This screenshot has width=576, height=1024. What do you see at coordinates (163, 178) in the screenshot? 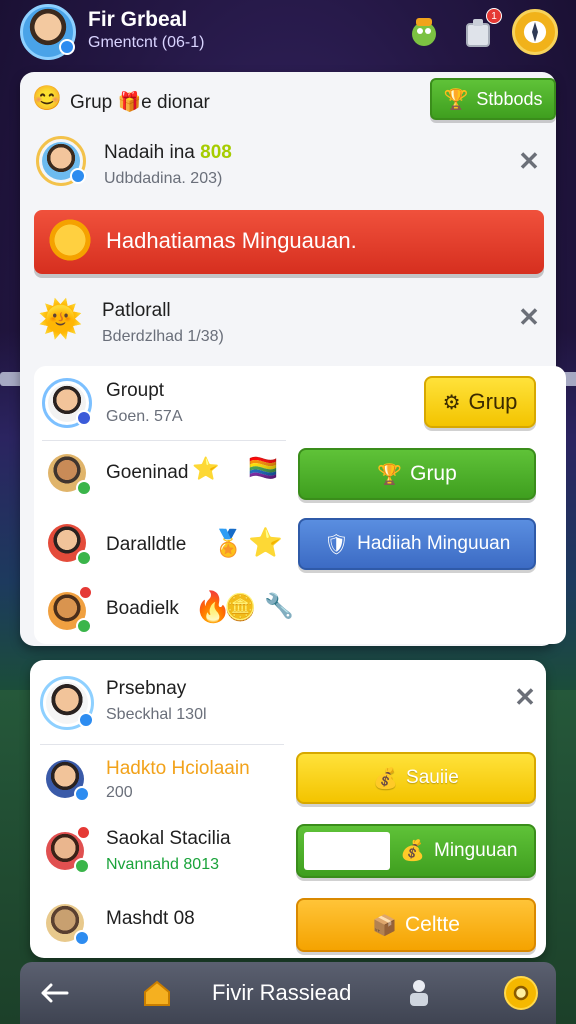
I see `user-subtext: Udbdadina. 203)` at bounding box center [163, 178].